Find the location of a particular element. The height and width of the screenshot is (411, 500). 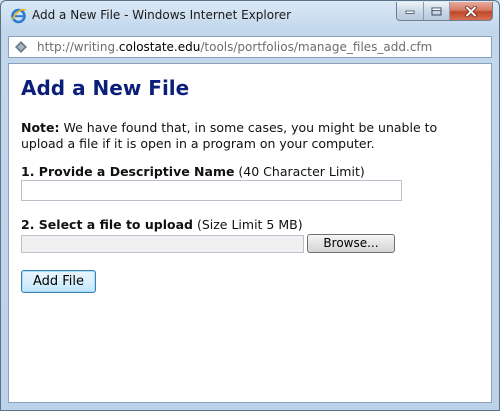

maximize-icon is located at coordinates (436, 11).